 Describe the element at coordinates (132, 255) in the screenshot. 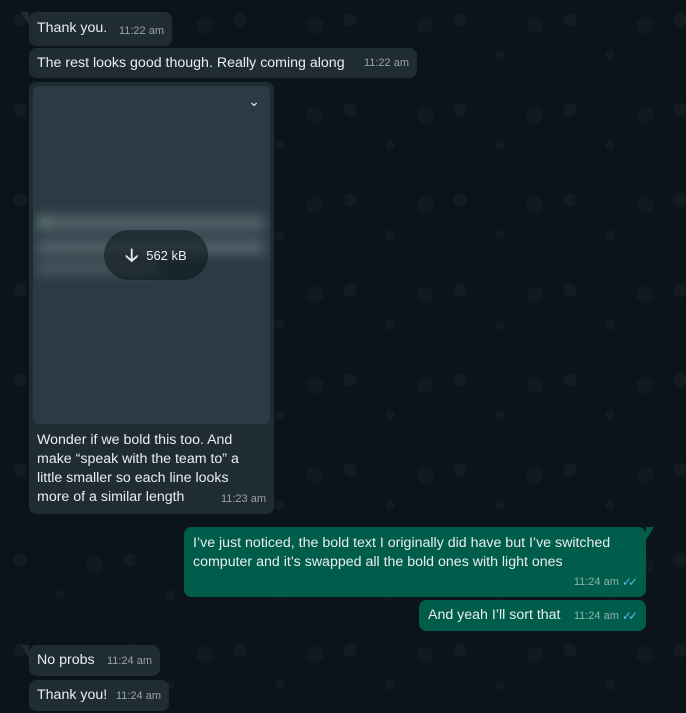

I see `download-arrow-icon: 🡣` at that location.